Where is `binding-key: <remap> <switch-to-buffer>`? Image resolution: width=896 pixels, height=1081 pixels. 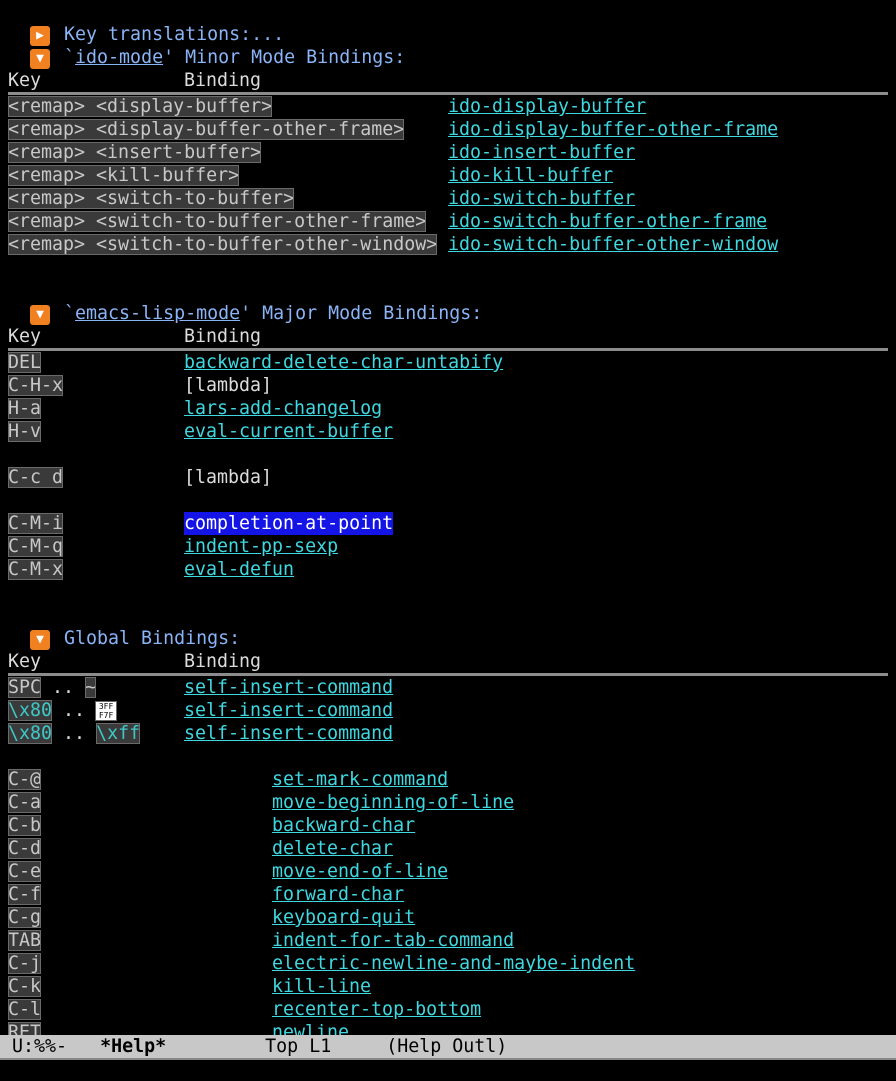 binding-key: <remap> <switch-to-buffer> is located at coordinates (151, 198).